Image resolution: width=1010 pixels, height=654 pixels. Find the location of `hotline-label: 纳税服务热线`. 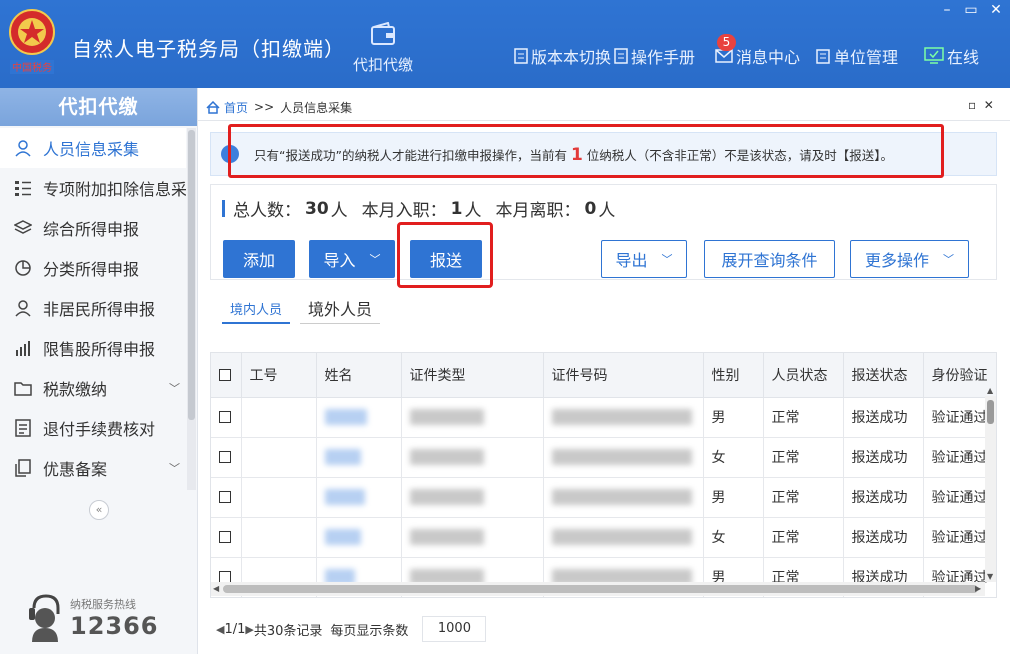

hotline-label: 纳税服务热线 is located at coordinates (103, 604).